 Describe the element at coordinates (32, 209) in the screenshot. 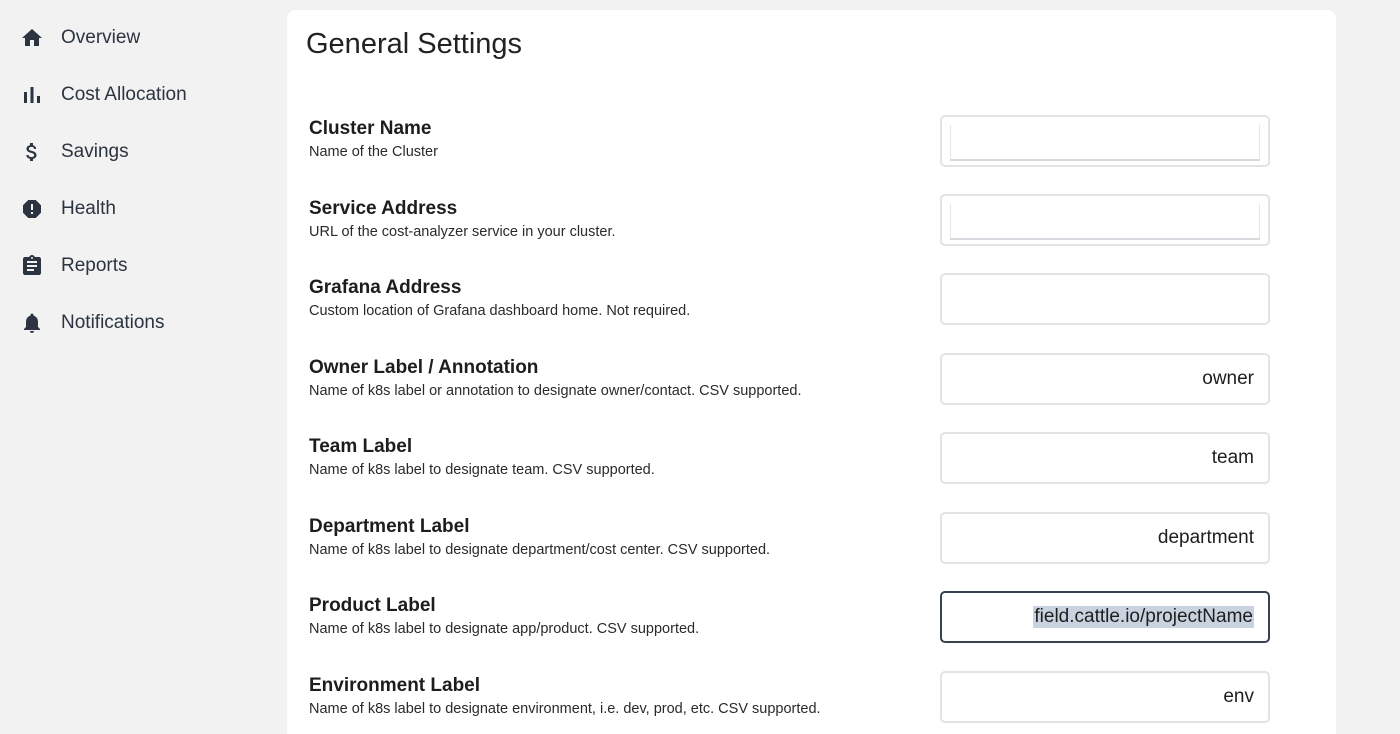

I see `alert-icon` at that location.